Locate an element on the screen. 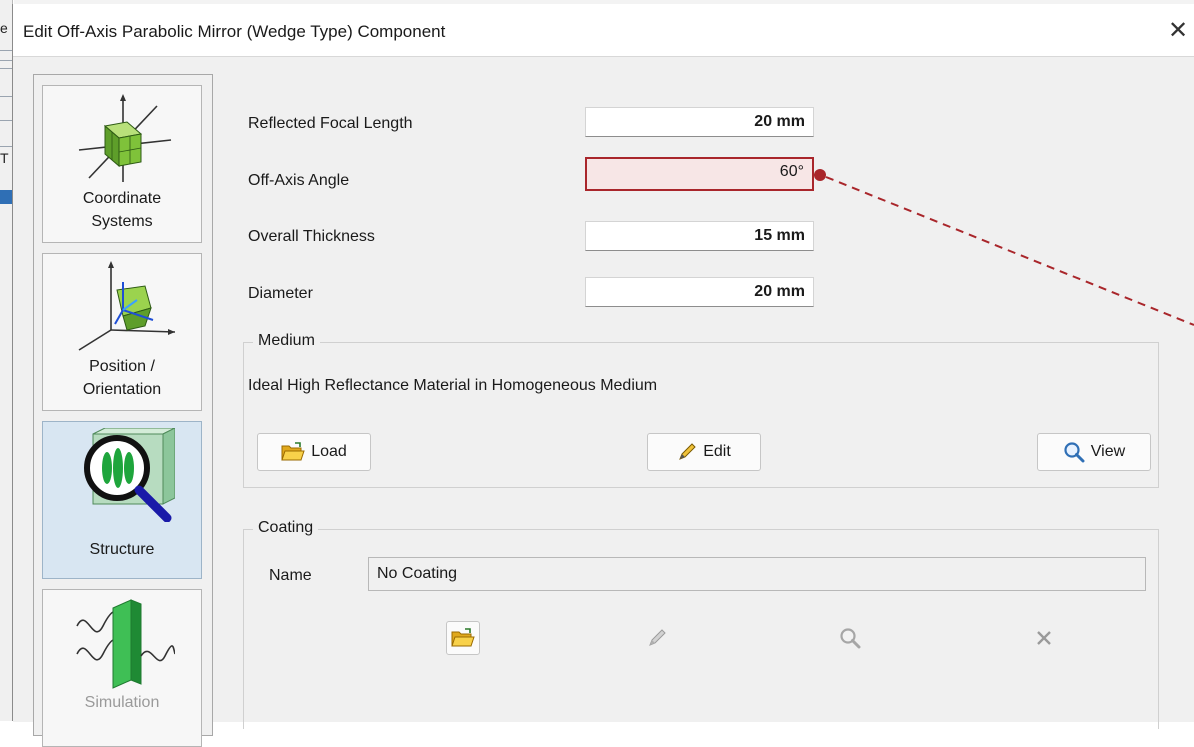  nav-label-line2: Orientation is located at coordinates (122, 389).